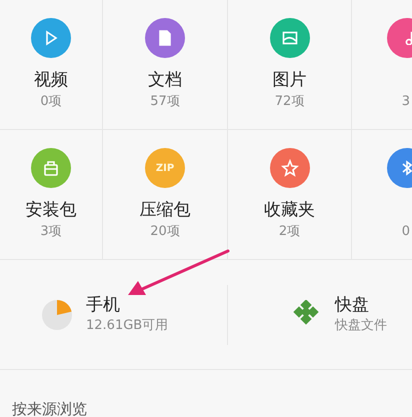 The image size is (412, 417). Describe the element at coordinates (49, 408) in the screenshot. I see `section-header: 按来源浏览` at that location.